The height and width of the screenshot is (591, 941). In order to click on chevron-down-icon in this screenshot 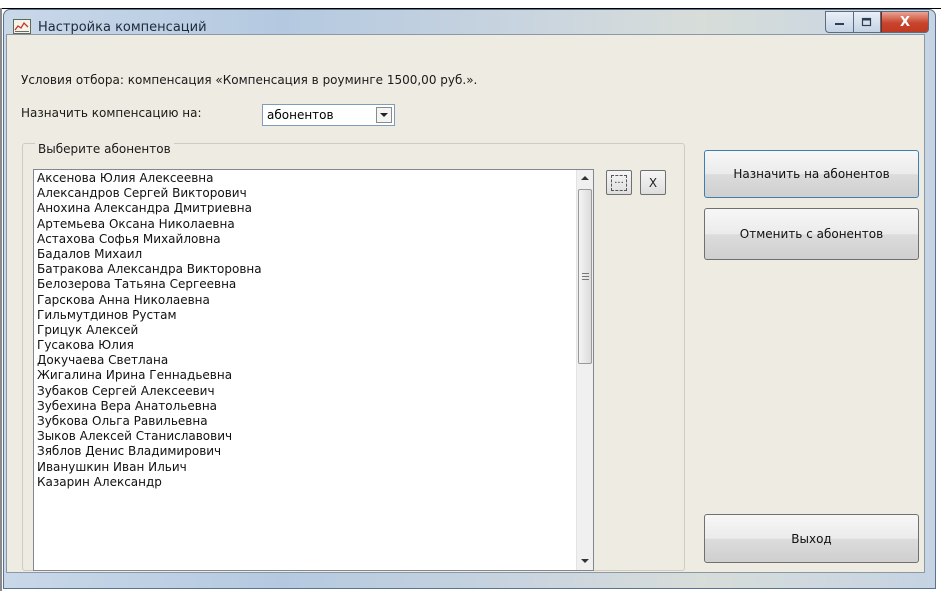, I will do `click(384, 114)`.